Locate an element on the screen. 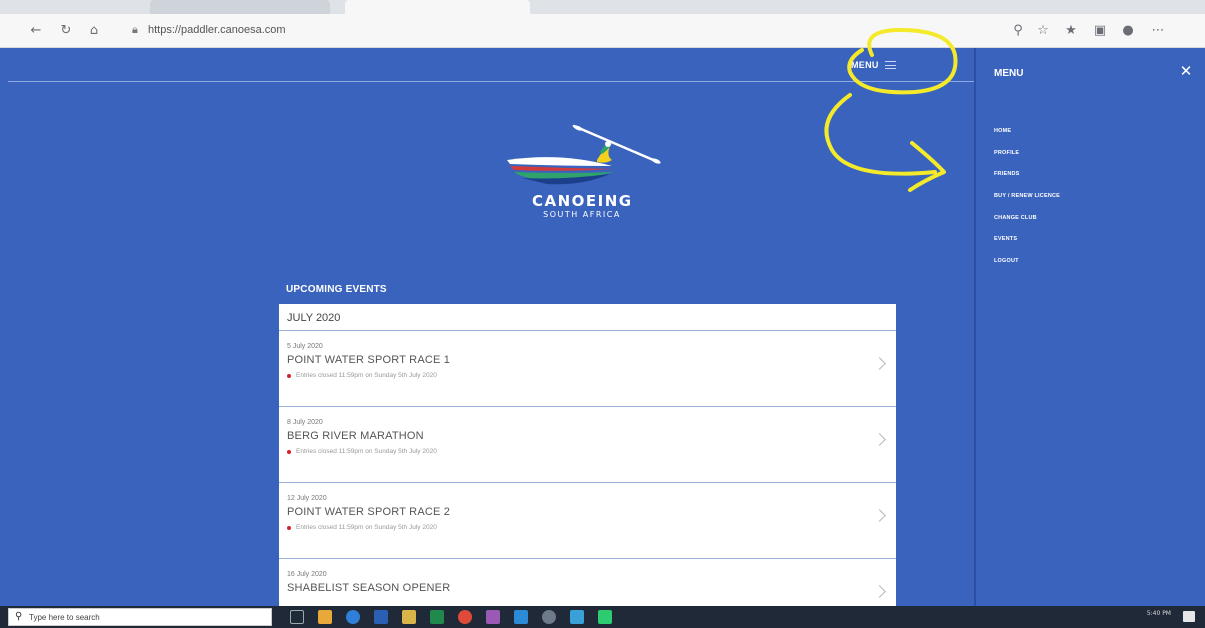 Image resolution: width=1205 pixels, height=628 pixels. system-tray: 5:40 PM is located at coordinates (1159, 613).